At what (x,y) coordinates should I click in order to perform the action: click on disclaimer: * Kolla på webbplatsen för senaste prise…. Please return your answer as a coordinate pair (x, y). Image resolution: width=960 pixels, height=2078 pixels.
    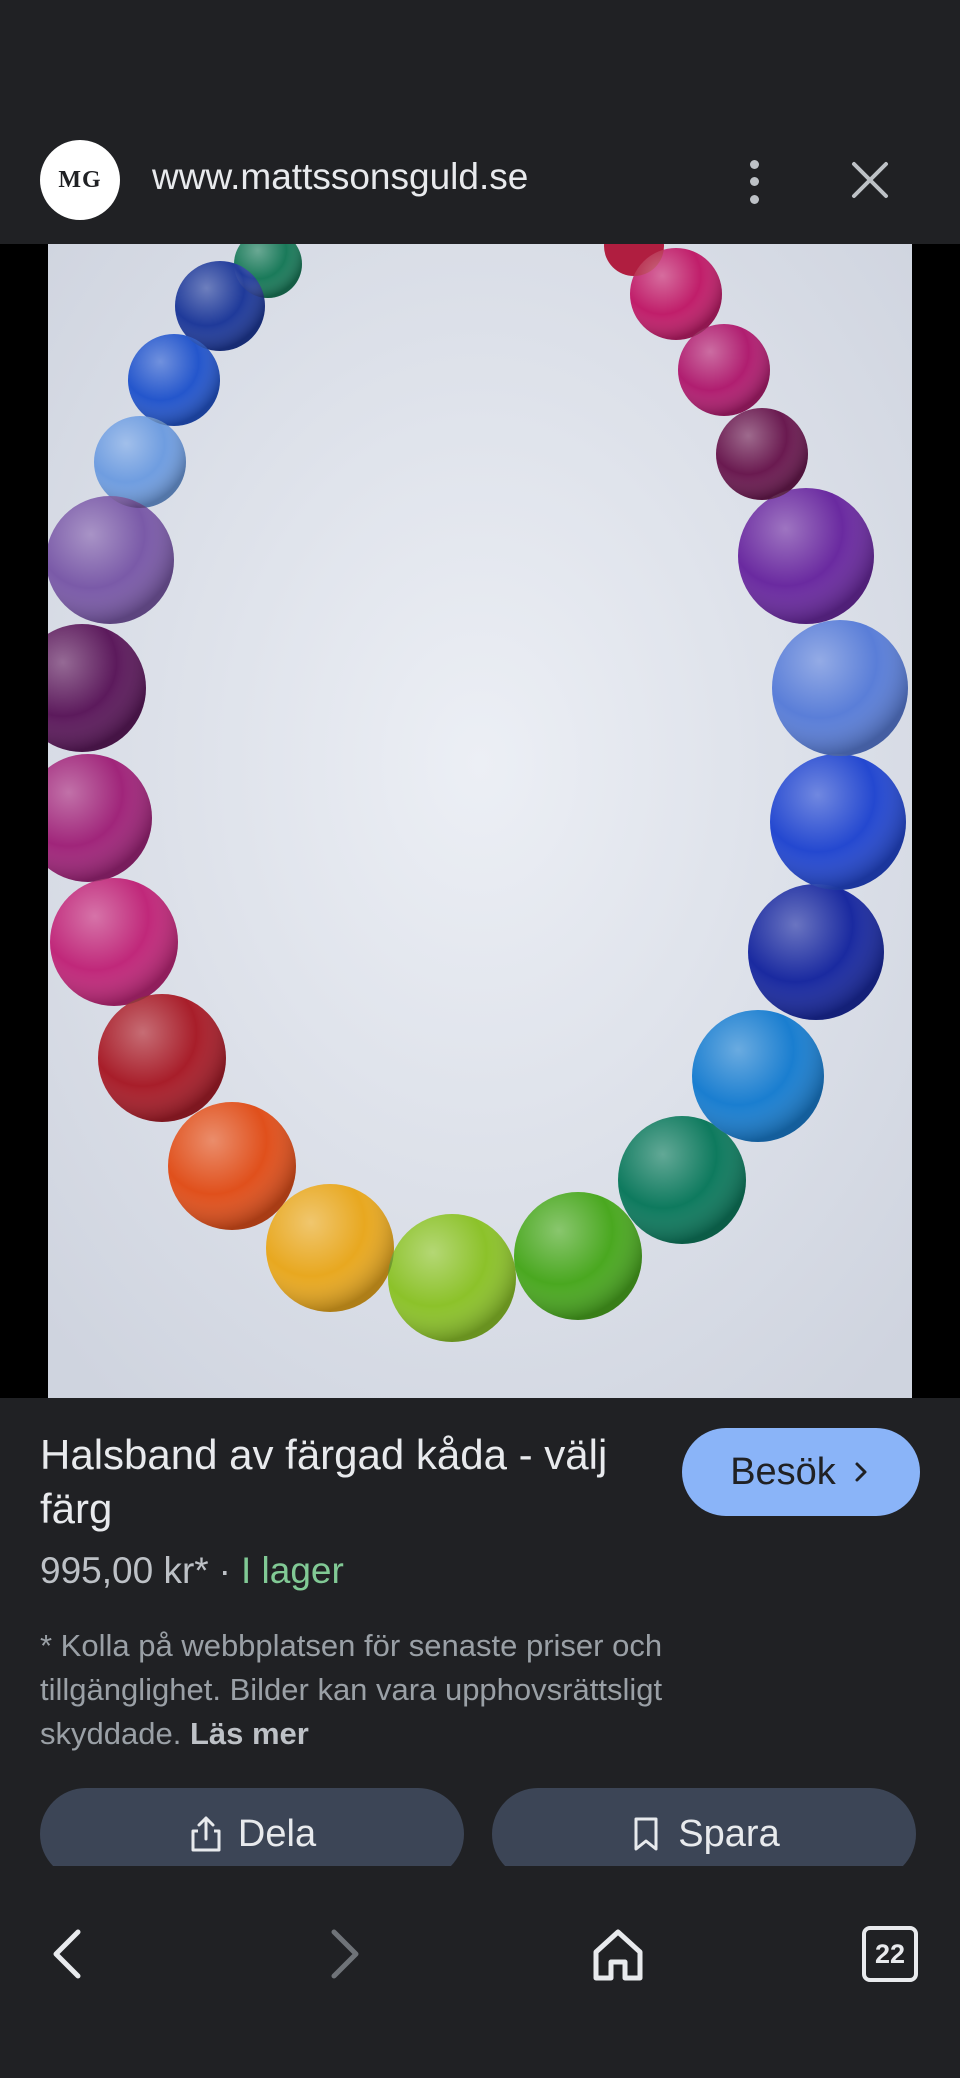
    Looking at the image, I should click on (400, 1690).